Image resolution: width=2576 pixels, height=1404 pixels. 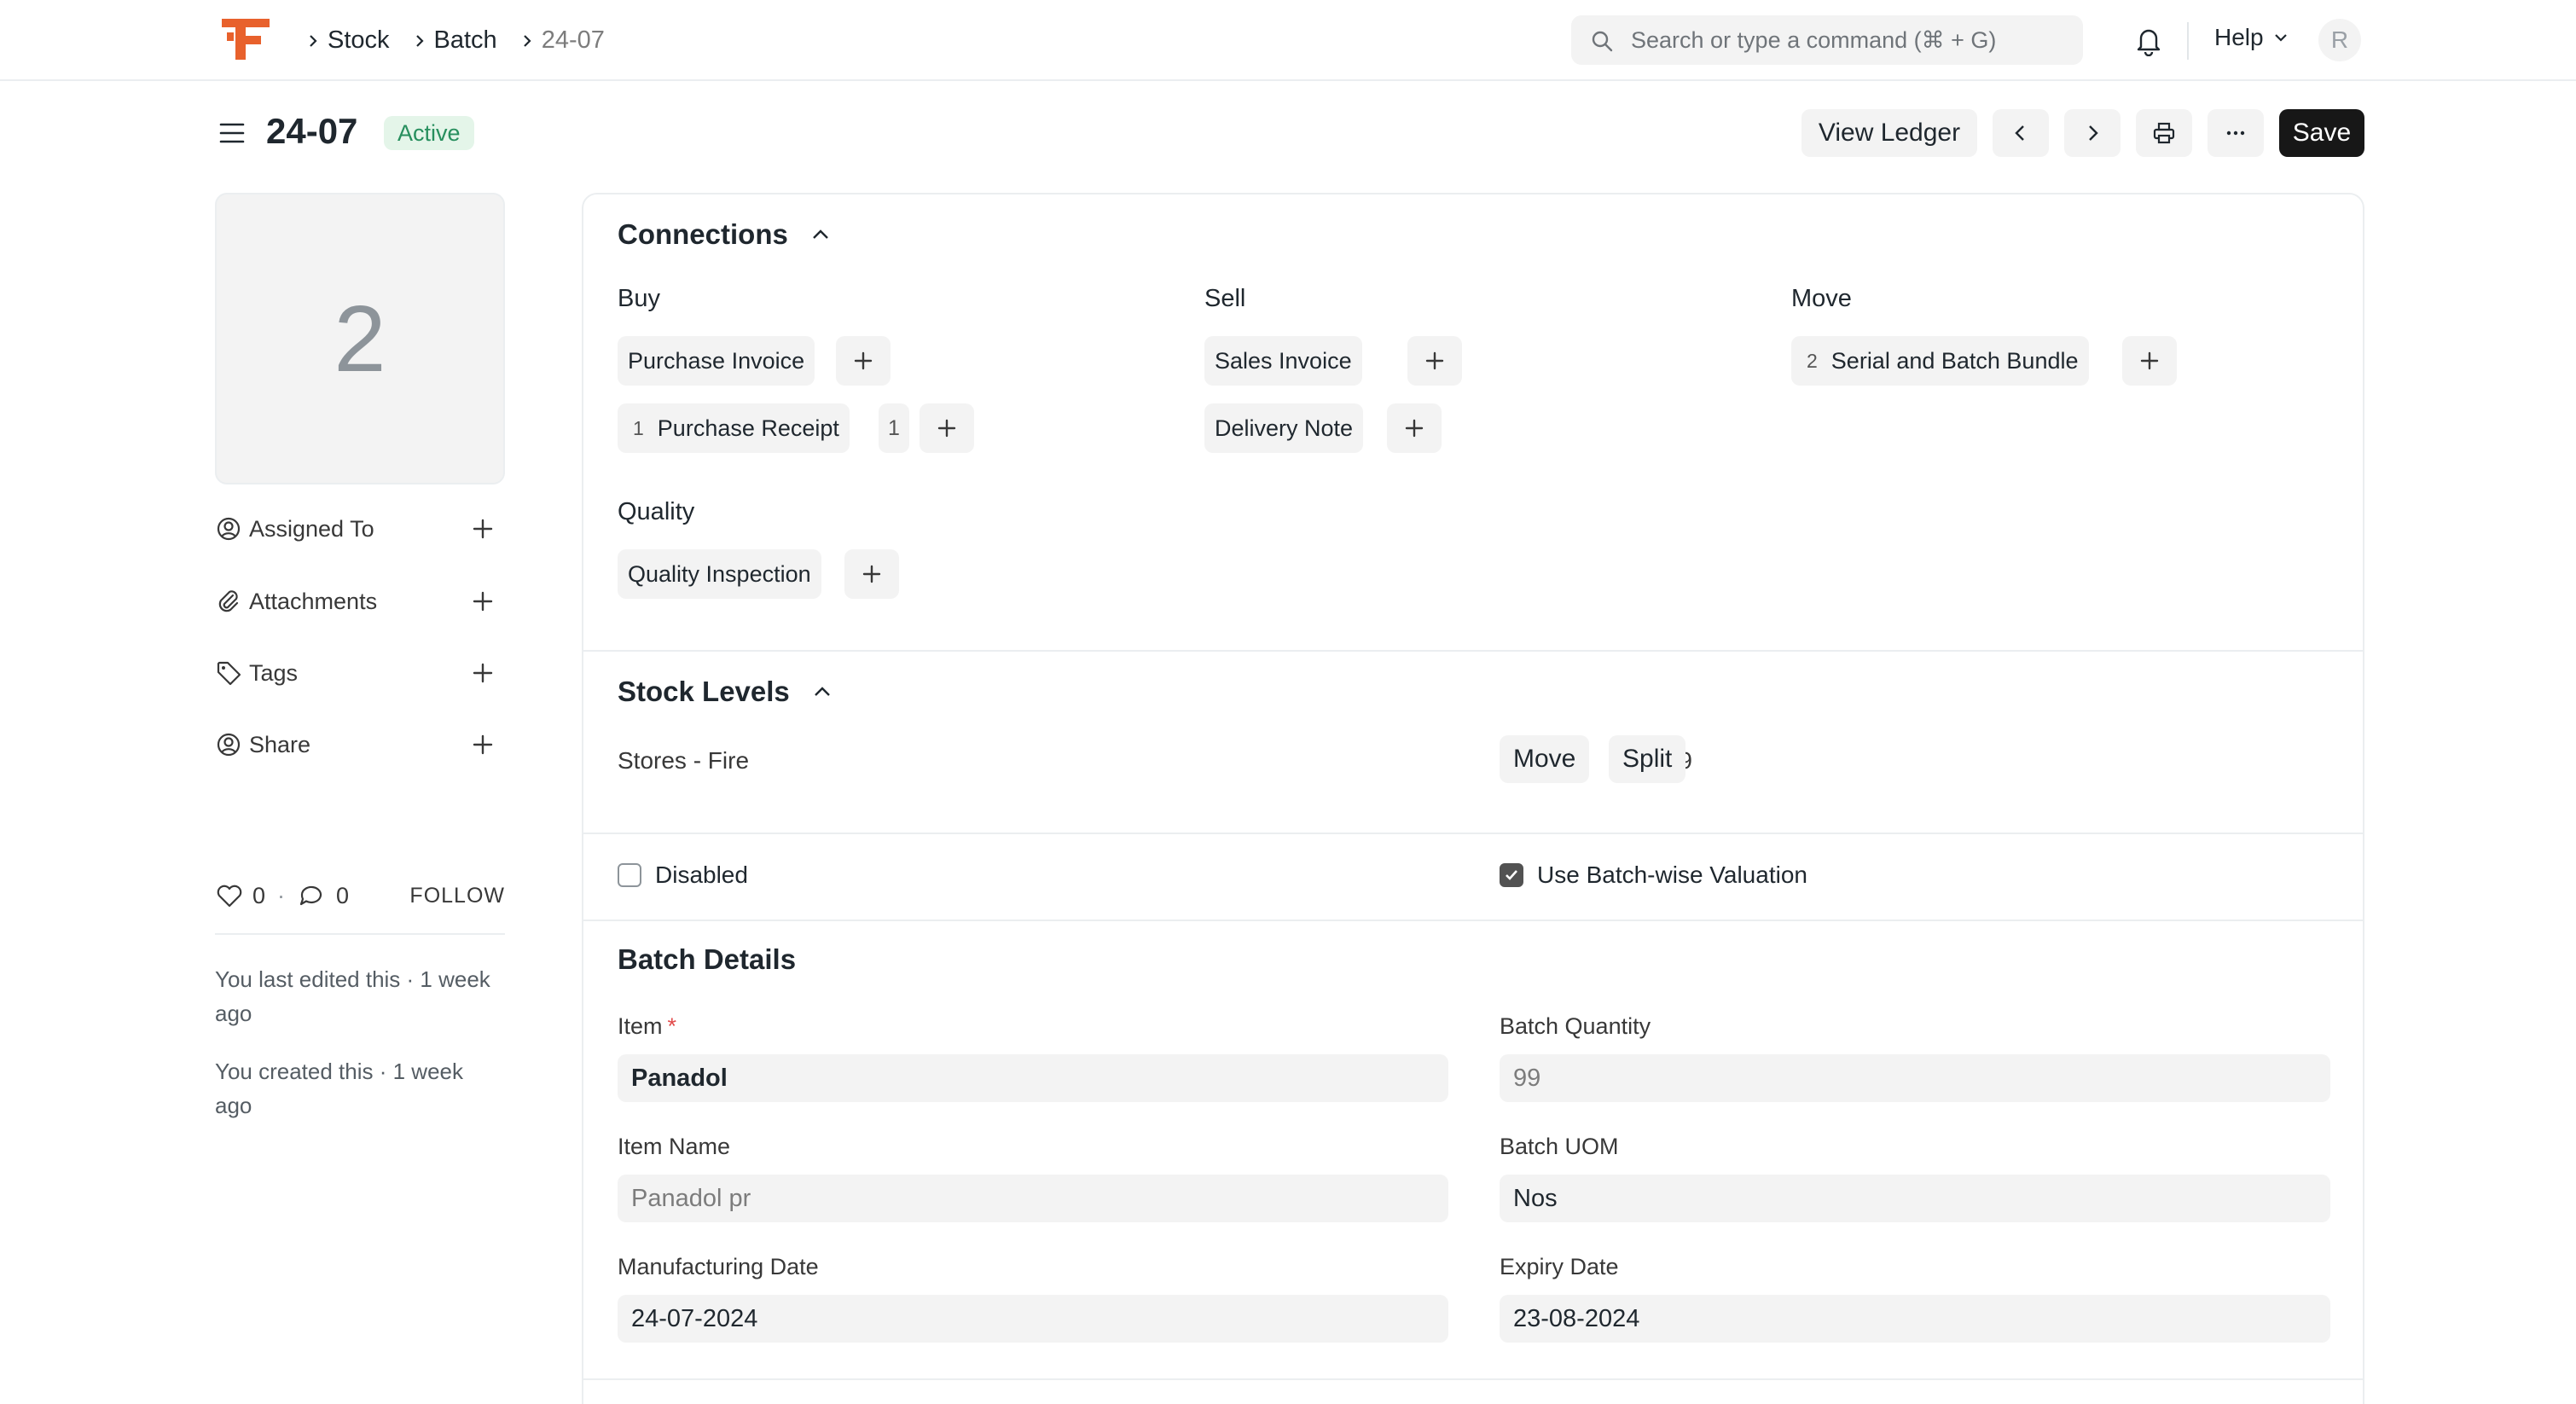 I want to click on comment-count: 0, so click(x=343, y=895).